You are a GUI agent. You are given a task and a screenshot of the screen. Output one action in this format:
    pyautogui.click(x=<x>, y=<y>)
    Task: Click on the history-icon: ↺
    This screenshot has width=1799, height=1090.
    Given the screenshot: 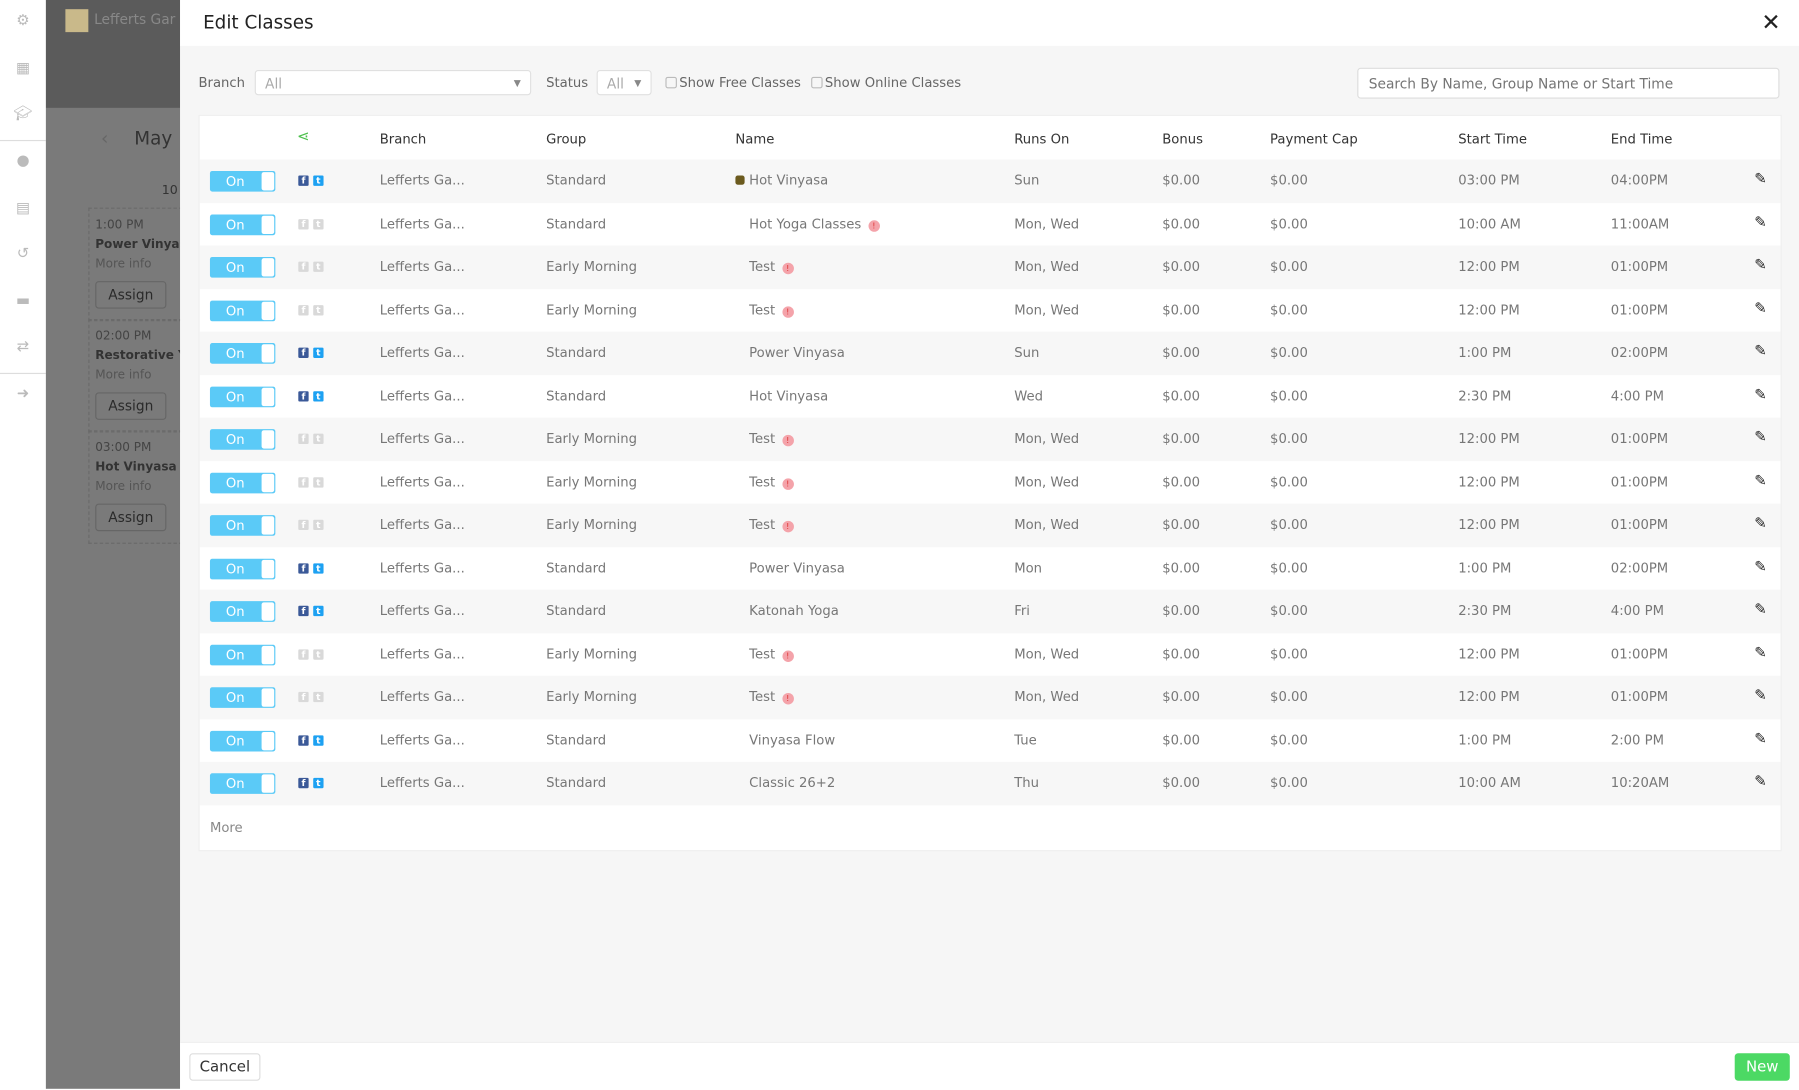 What is the action you would take?
    pyautogui.click(x=22, y=255)
    